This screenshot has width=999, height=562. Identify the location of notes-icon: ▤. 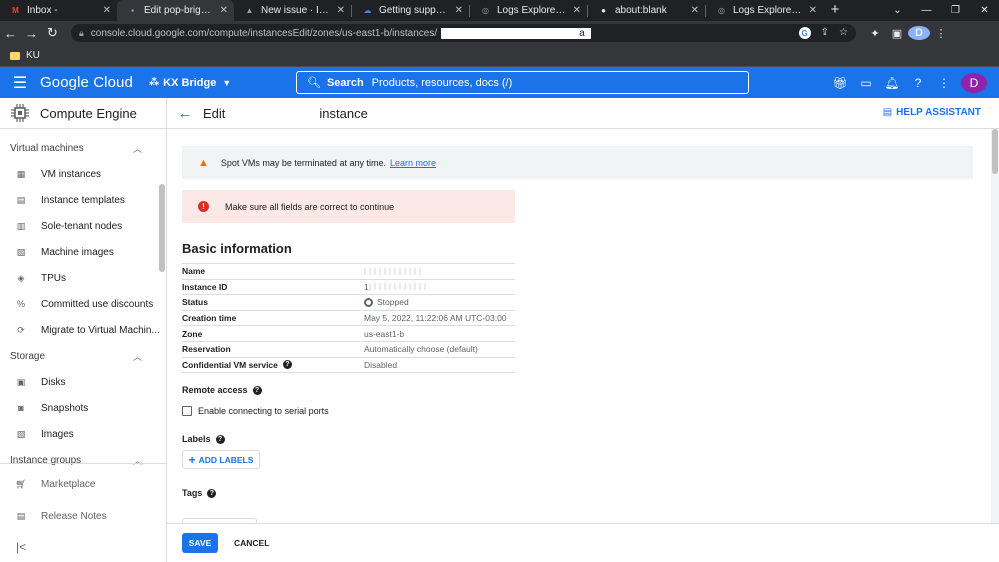
(21, 515).